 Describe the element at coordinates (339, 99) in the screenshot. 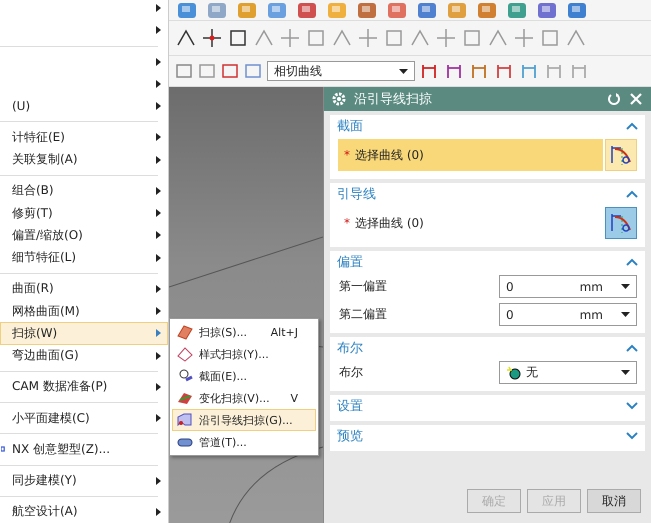

I see `settings-icon` at that location.